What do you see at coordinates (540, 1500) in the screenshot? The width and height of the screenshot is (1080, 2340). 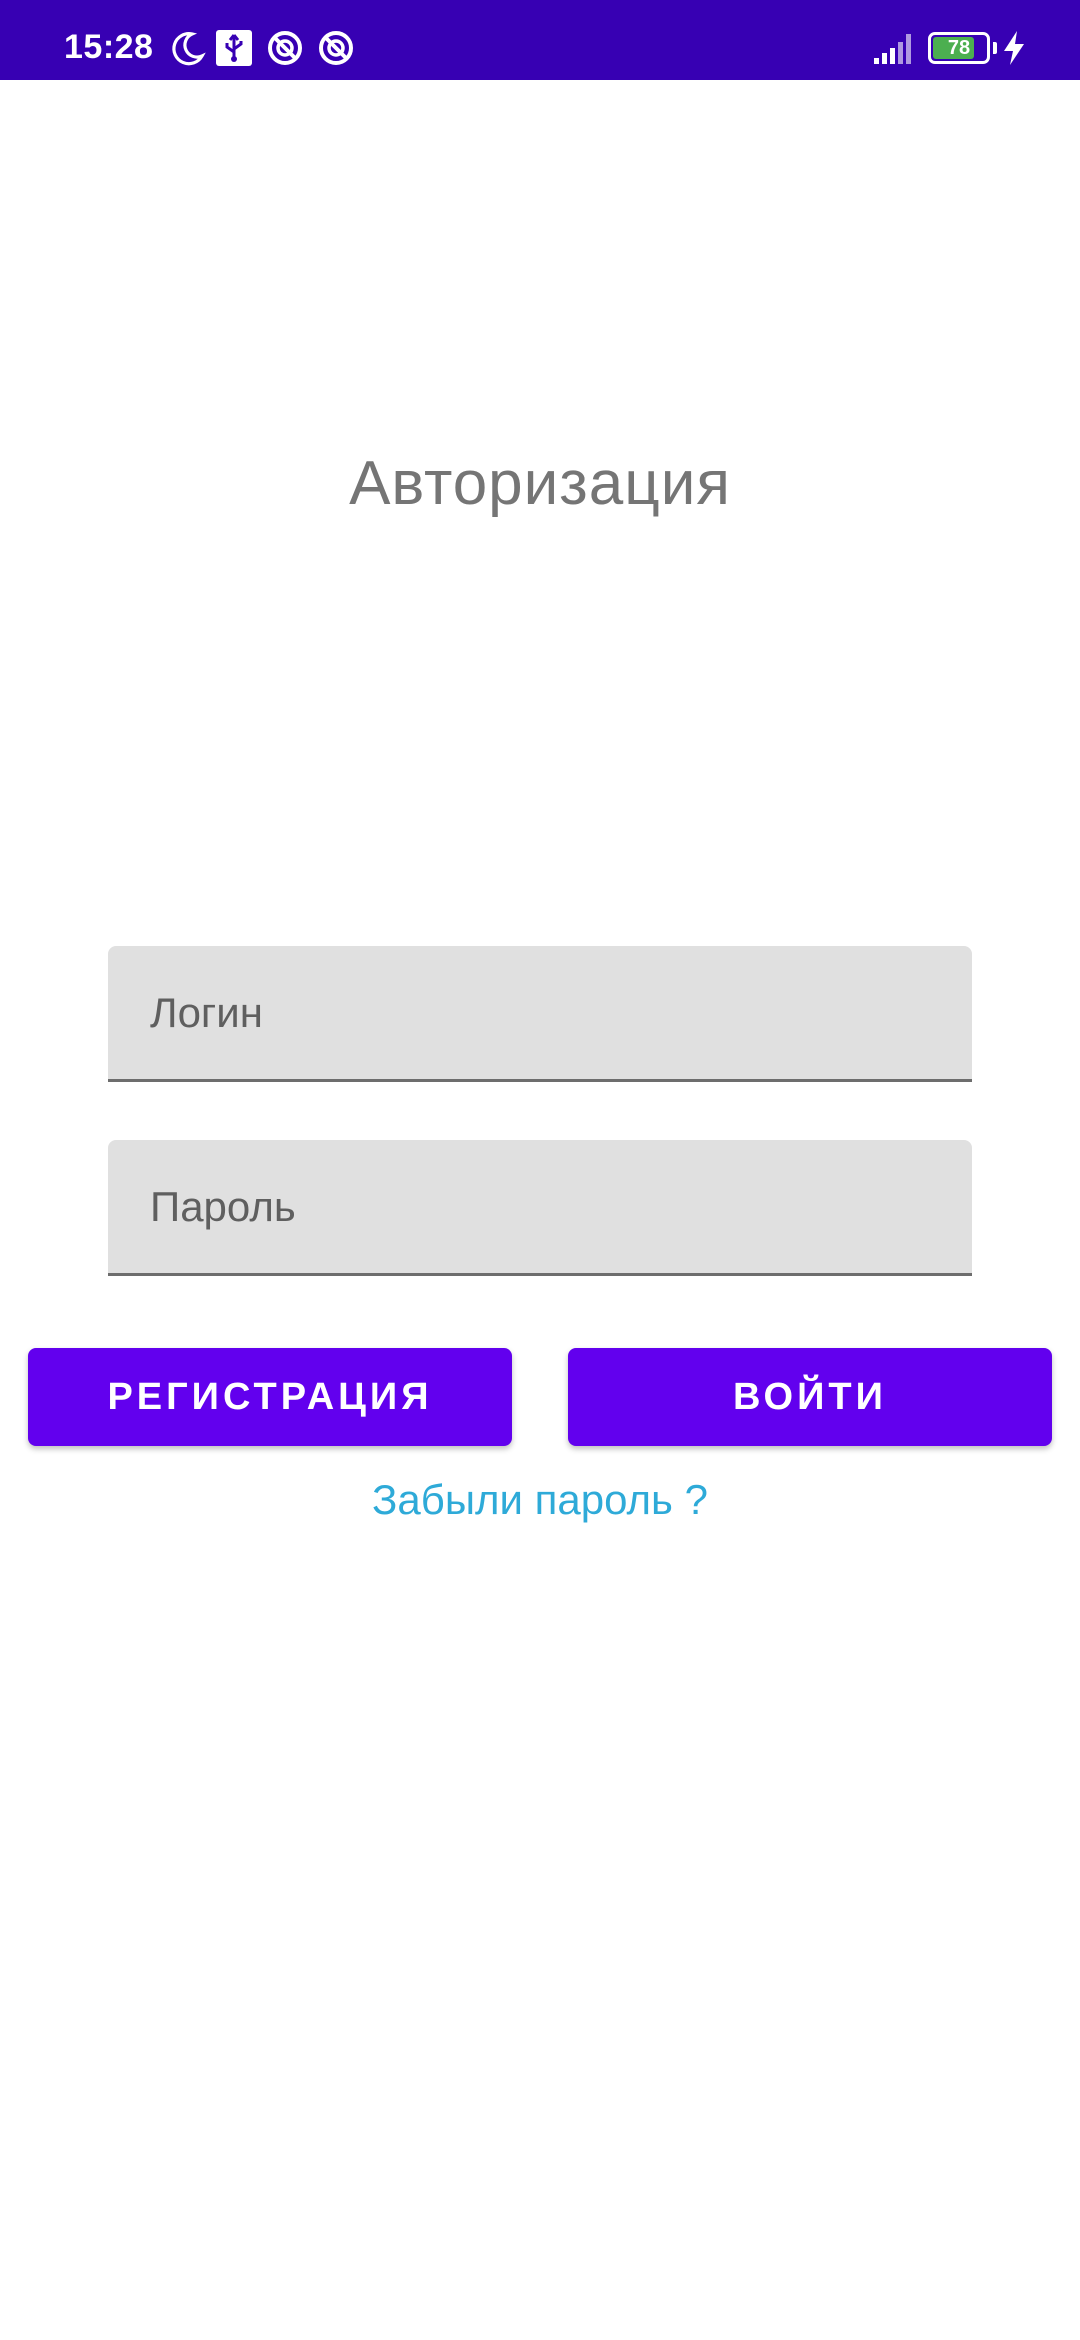 I see `forgot-password-link: Забыли пароль ?` at bounding box center [540, 1500].